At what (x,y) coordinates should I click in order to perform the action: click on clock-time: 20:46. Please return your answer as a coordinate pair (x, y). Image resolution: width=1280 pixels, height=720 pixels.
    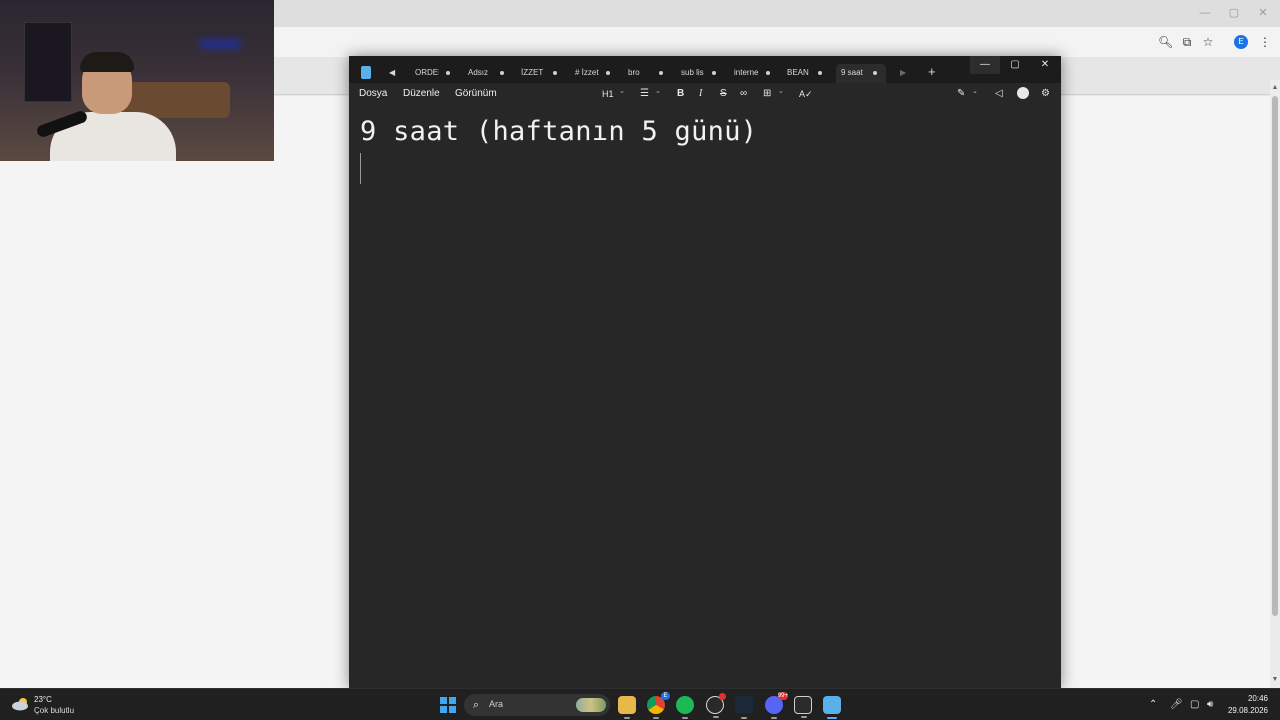
    Looking at the image, I should click on (1255, 698).